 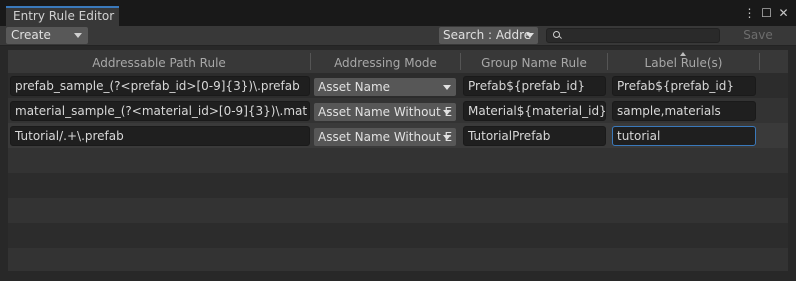 I want to click on save-button: Save, so click(x=758, y=35).